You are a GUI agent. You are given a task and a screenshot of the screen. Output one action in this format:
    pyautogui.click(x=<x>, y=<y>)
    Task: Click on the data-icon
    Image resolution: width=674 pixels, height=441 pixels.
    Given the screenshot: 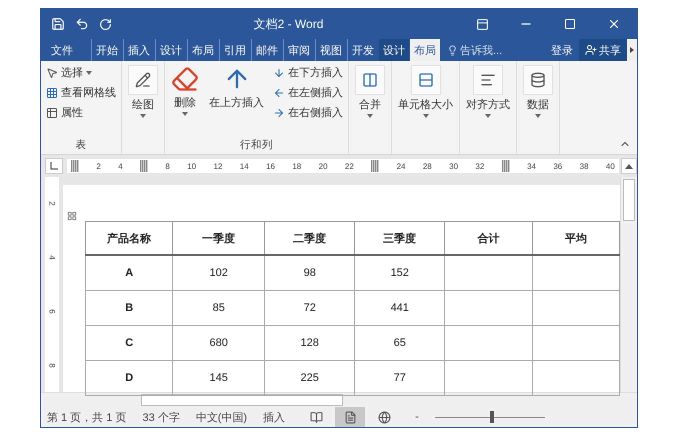 What is the action you would take?
    pyautogui.click(x=538, y=80)
    